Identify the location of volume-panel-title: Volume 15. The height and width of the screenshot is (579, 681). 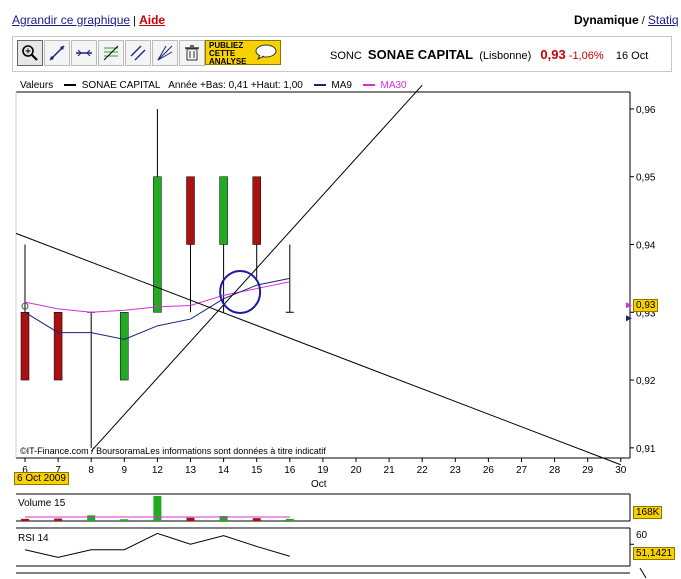
(42, 503).